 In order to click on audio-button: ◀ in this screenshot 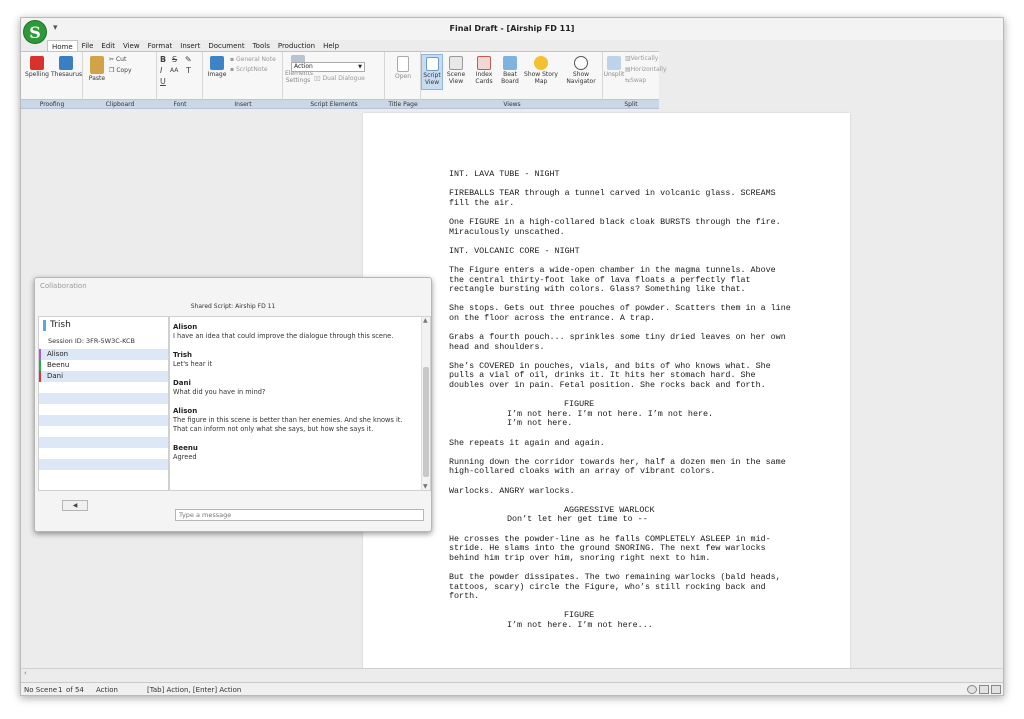, I will do `click(75, 505)`.